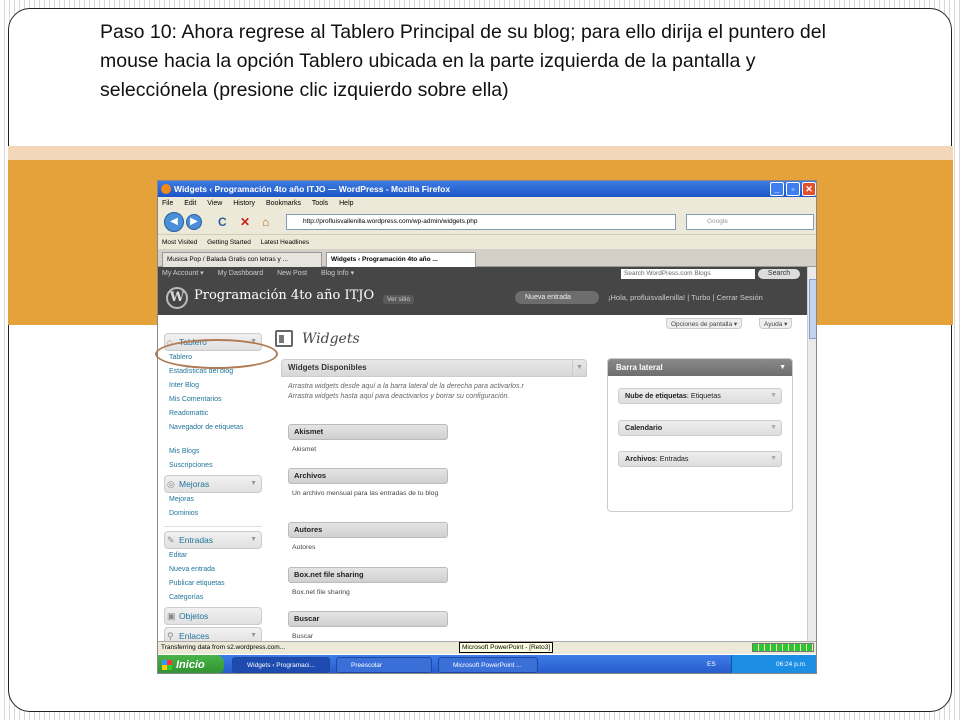 This screenshot has width=960, height=720. What do you see at coordinates (368, 432) in the screenshot?
I see `widget-akismet: Akismet` at bounding box center [368, 432].